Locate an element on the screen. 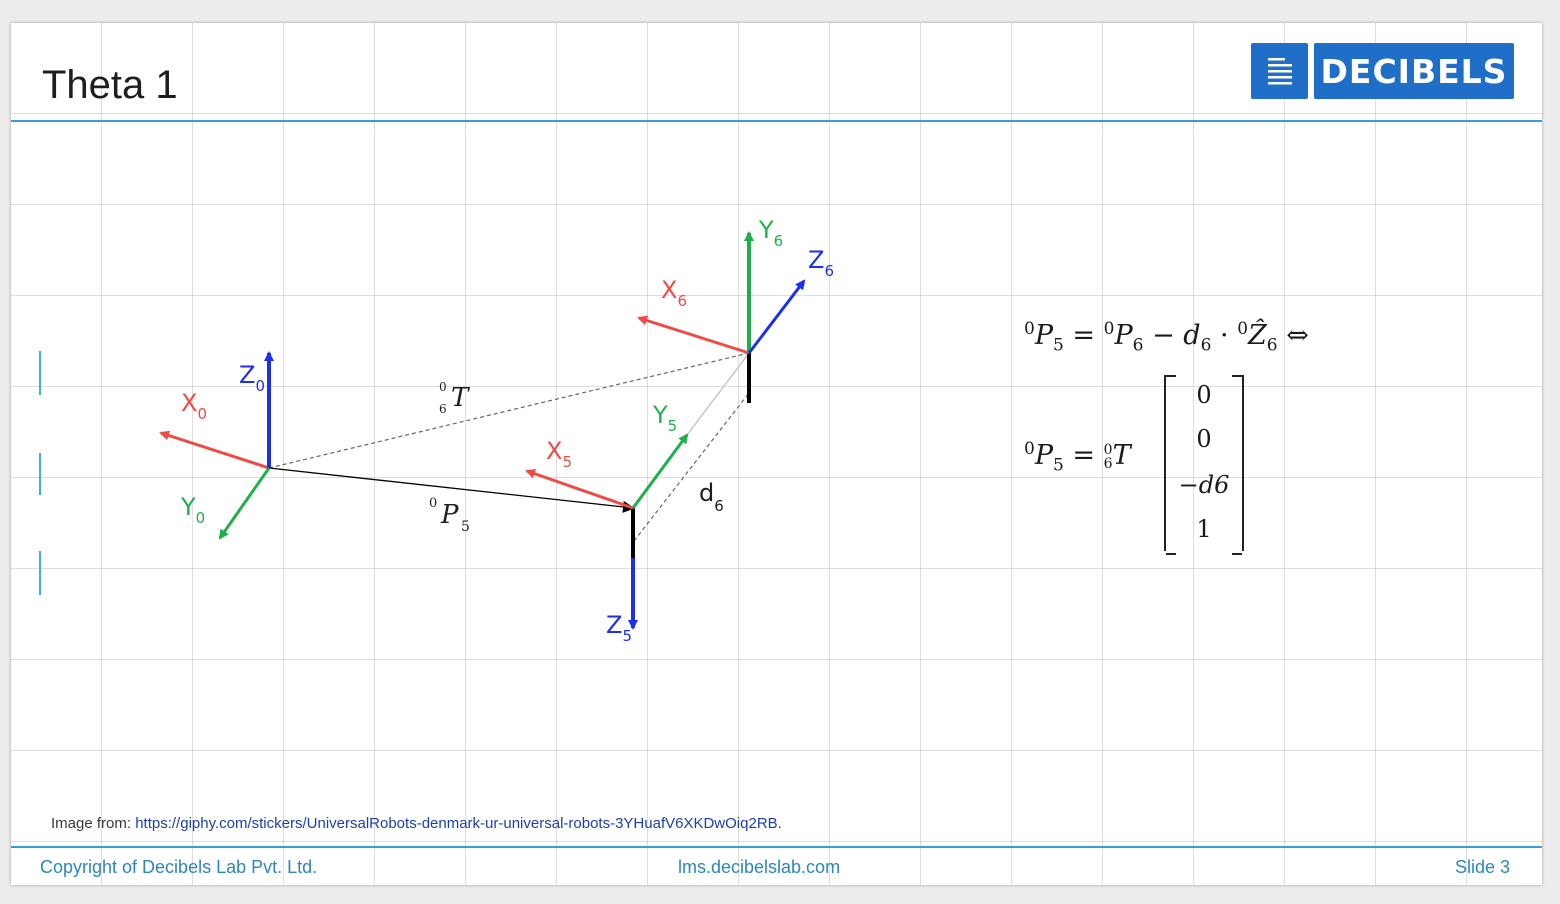 The height and width of the screenshot is (904, 1560). footer-website: lms.decibelslab.com is located at coordinates (759, 867).